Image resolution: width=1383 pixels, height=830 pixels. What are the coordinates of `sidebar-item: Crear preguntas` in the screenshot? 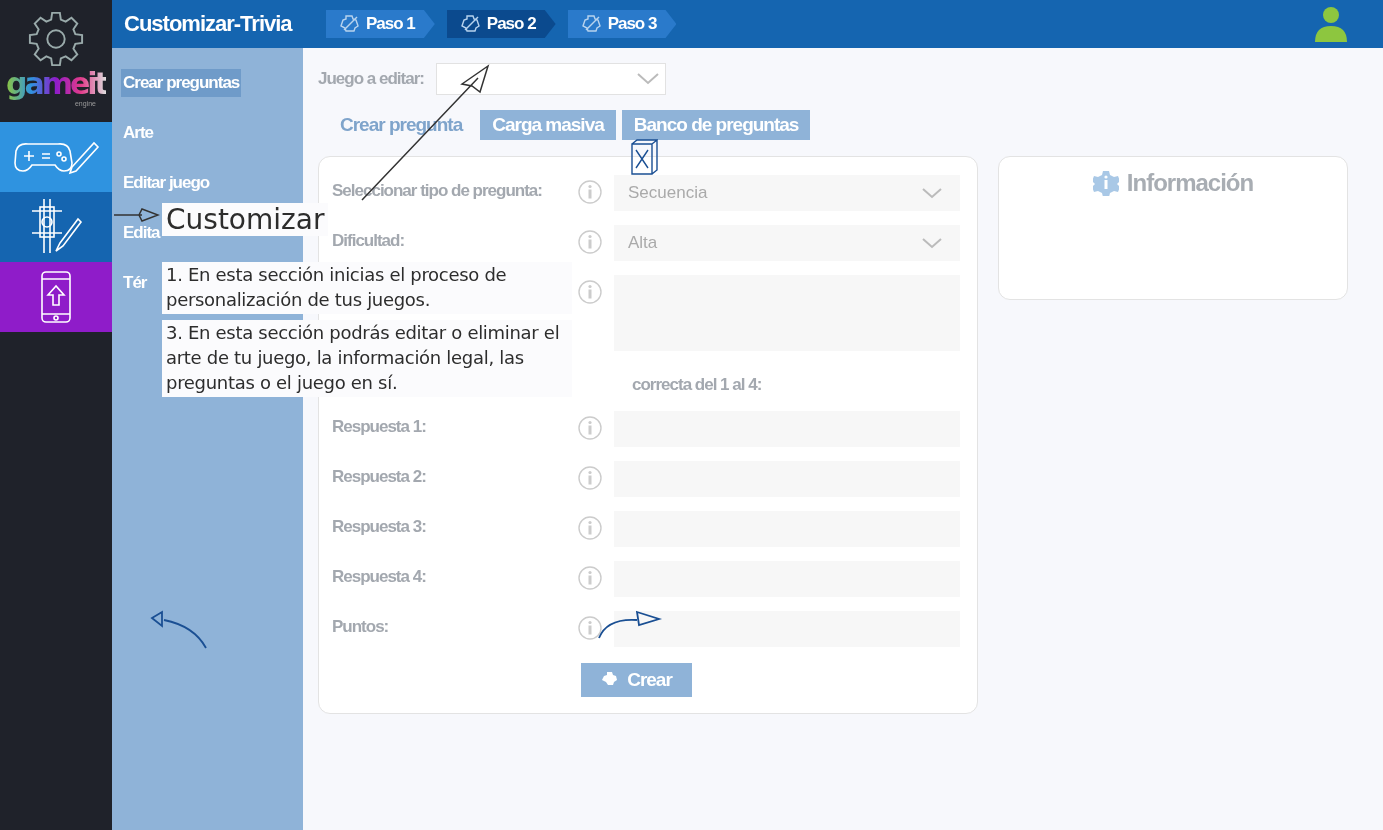 It's located at (181, 83).